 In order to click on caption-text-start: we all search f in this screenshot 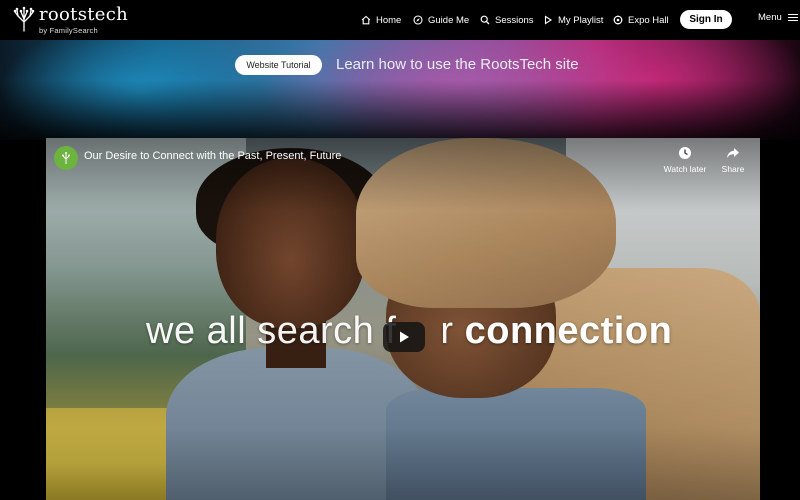, I will do `click(271, 331)`.